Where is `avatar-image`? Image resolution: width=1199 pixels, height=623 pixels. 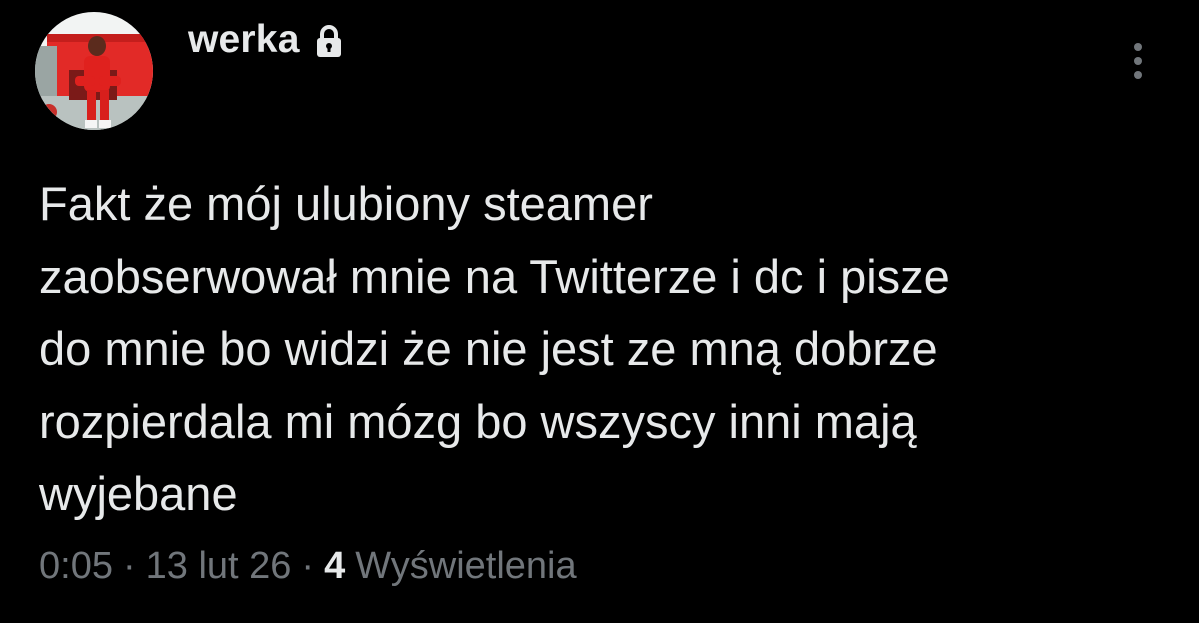
avatar-image is located at coordinates (94, 71).